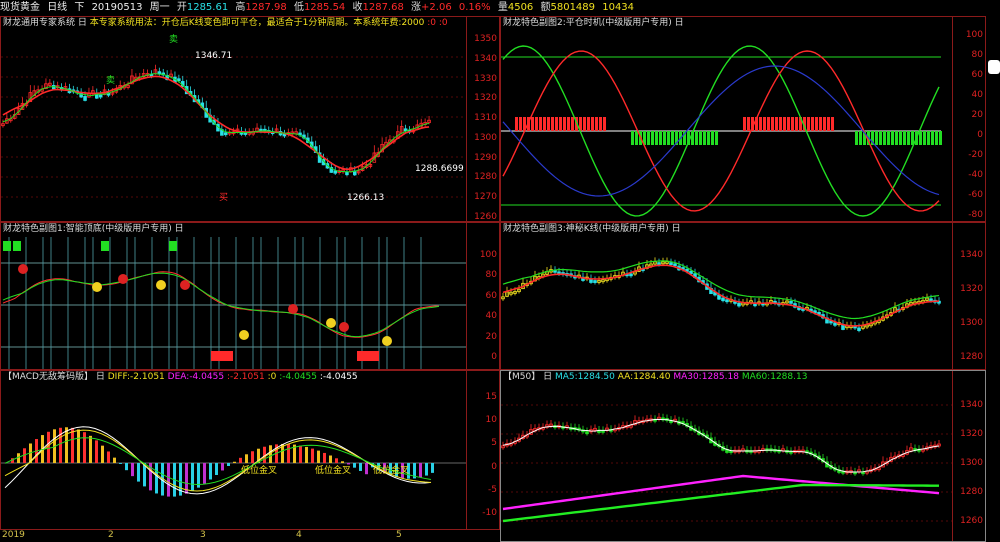 The image size is (1000, 542). I want to click on axis-tick-label: -10, so click(489, 513).